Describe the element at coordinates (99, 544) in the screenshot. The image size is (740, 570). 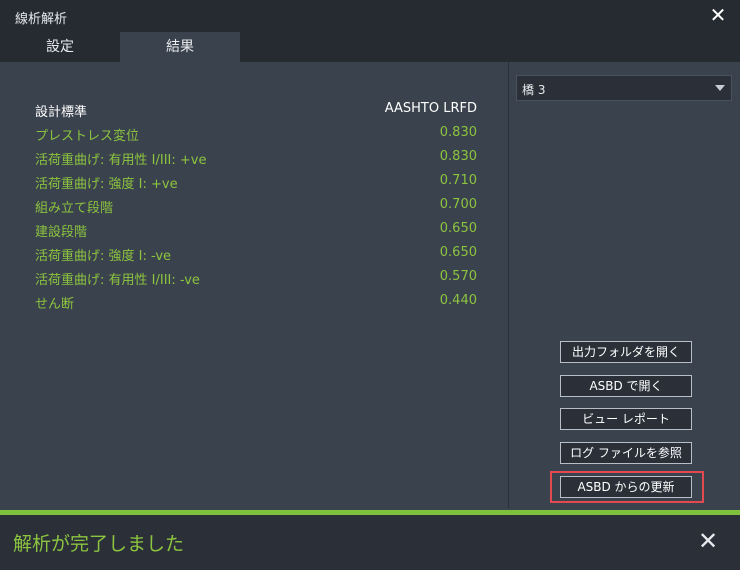
I see `status-message: 解析が完了しました` at that location.